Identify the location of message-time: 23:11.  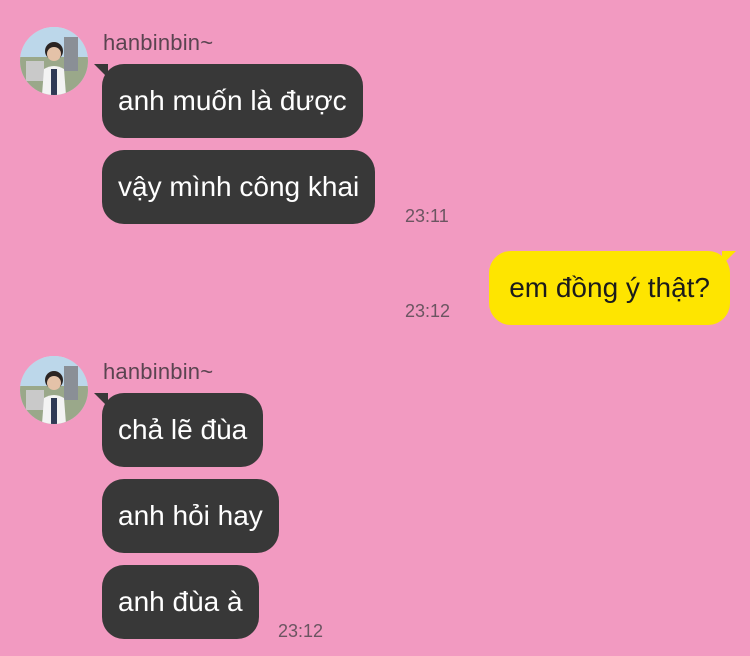
(427, 216).